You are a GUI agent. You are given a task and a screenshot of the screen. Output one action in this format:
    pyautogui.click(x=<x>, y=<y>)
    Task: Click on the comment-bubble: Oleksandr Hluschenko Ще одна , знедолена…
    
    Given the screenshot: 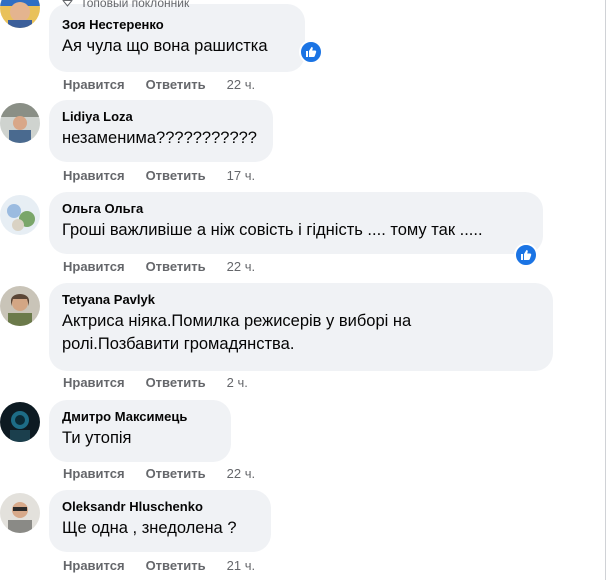 What is the action you would take?
    pyautogui.click(x=160, y=521)
    